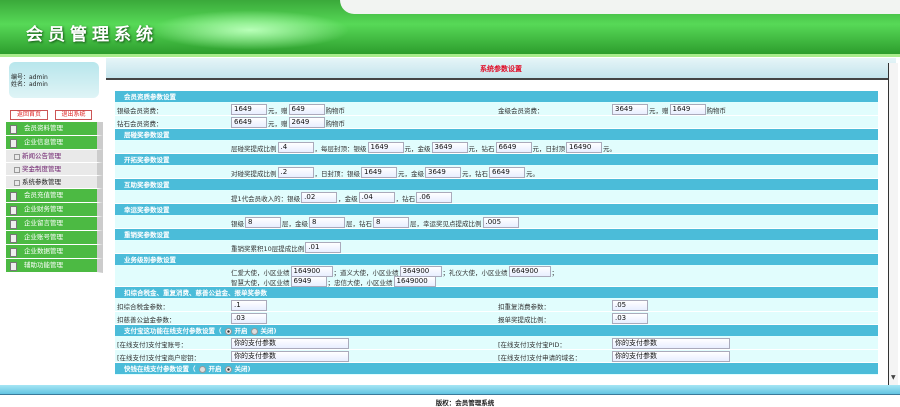 The height and width of the screenshot is (407, 900). I want to click on settings-row: [在线支付]支付宝账号： 你的支付参数 [在线支付]支付宝PID： 你的支付参数, so click(496, 343).